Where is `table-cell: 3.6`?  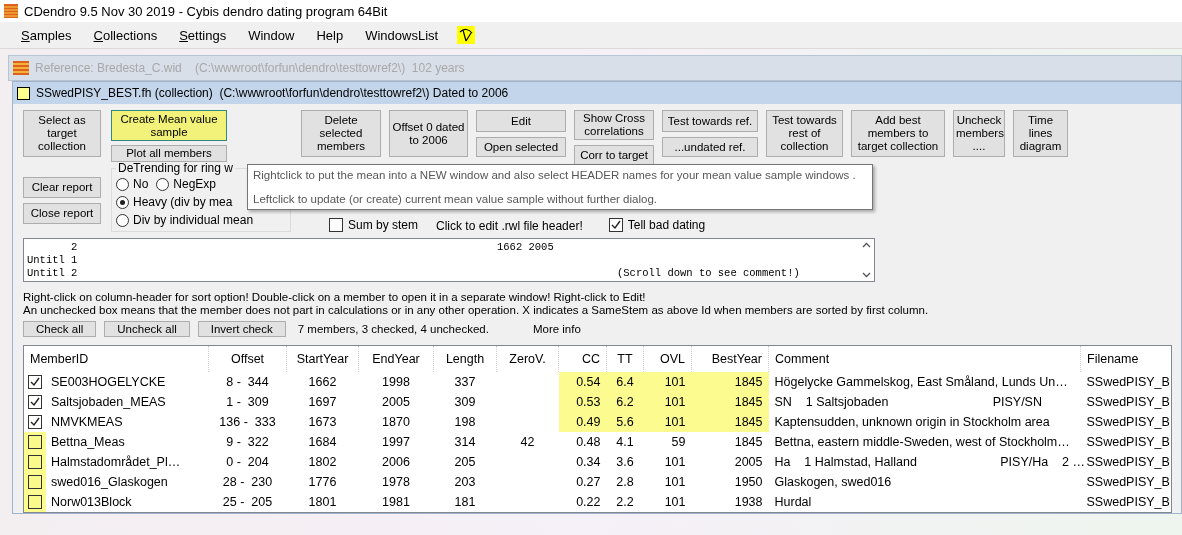
table-cell: 3.6 is located at coordinates (625, 462).